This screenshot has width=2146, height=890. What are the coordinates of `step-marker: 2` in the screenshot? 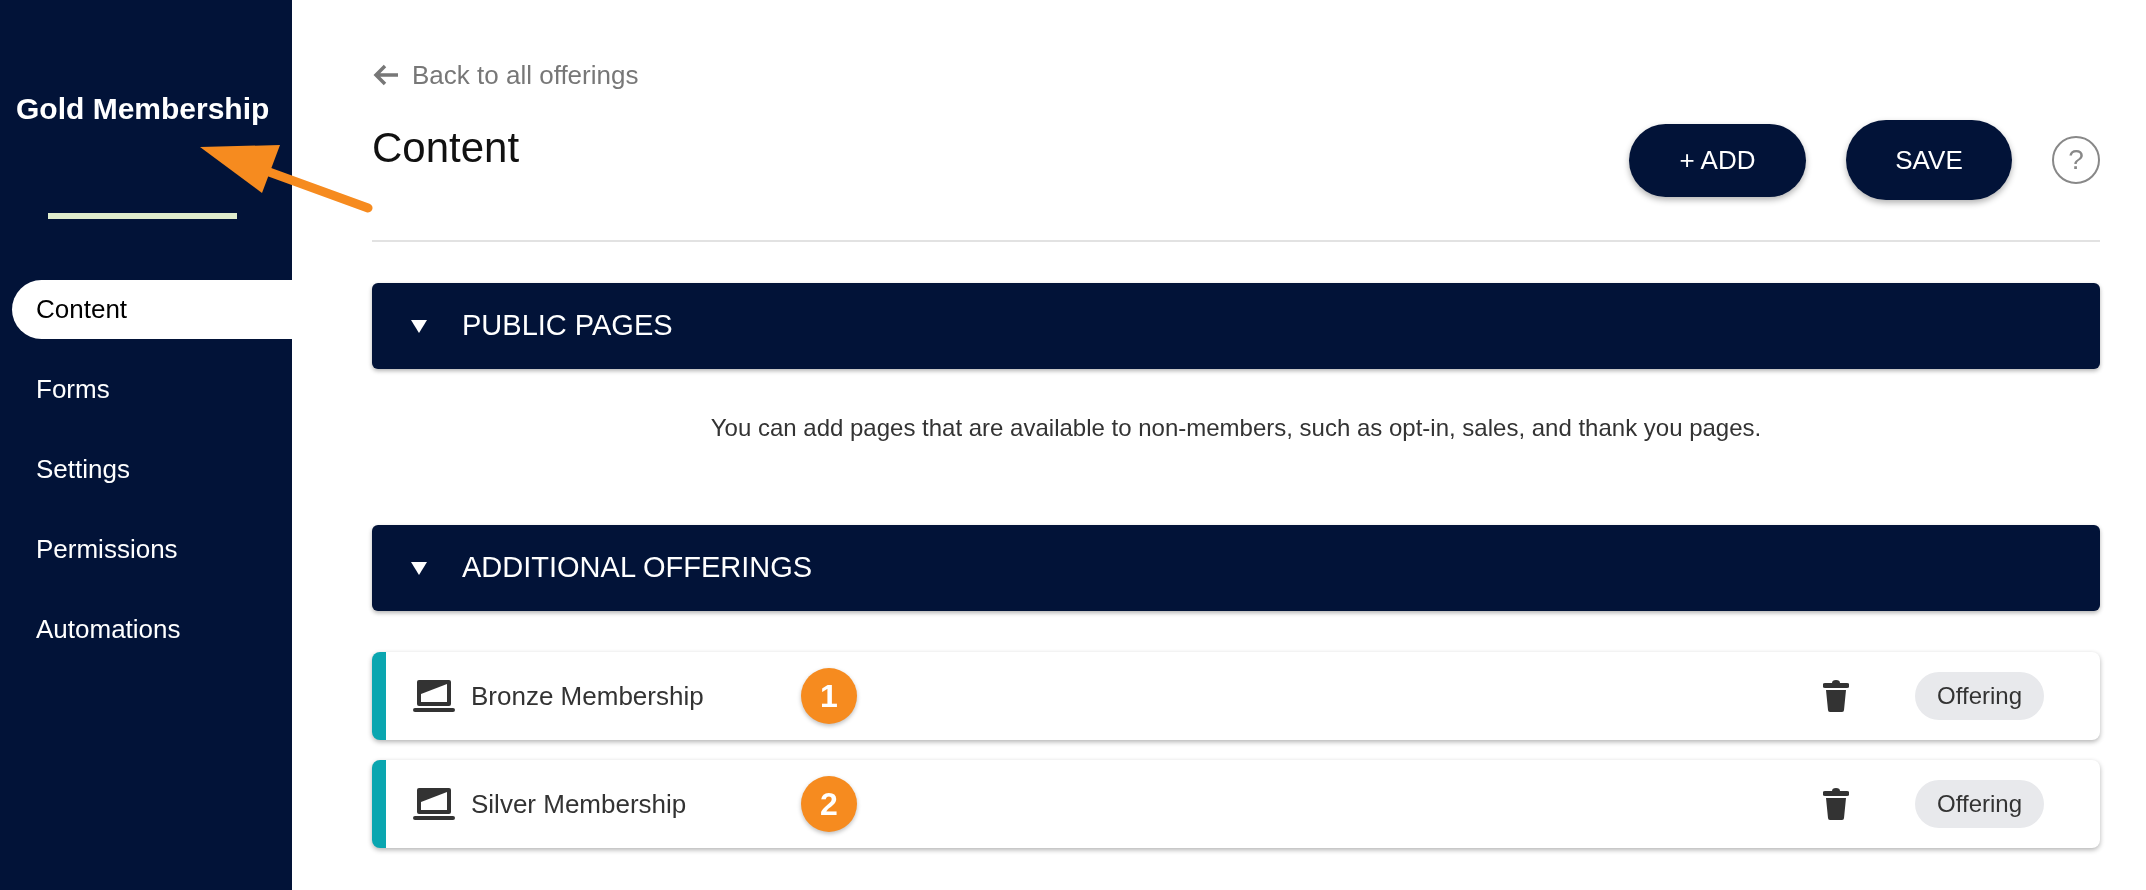 It's located at (829, 804).